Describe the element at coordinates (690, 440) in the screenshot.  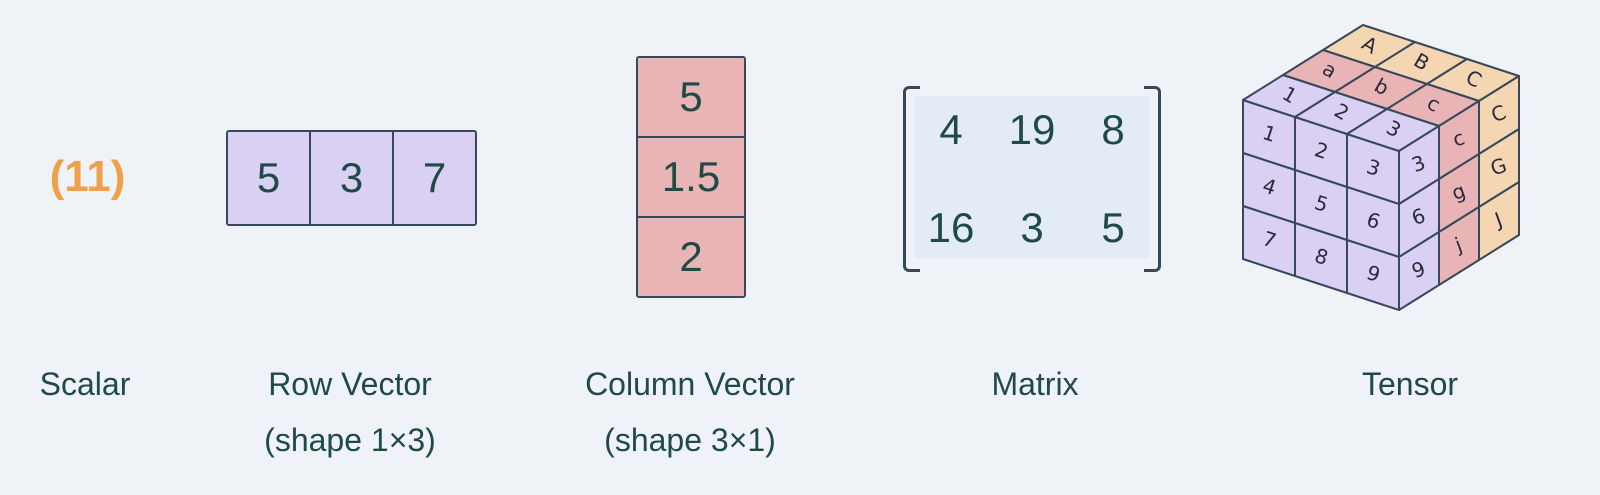
I see `column-vector-shape: (shape 3×1)` at that location.